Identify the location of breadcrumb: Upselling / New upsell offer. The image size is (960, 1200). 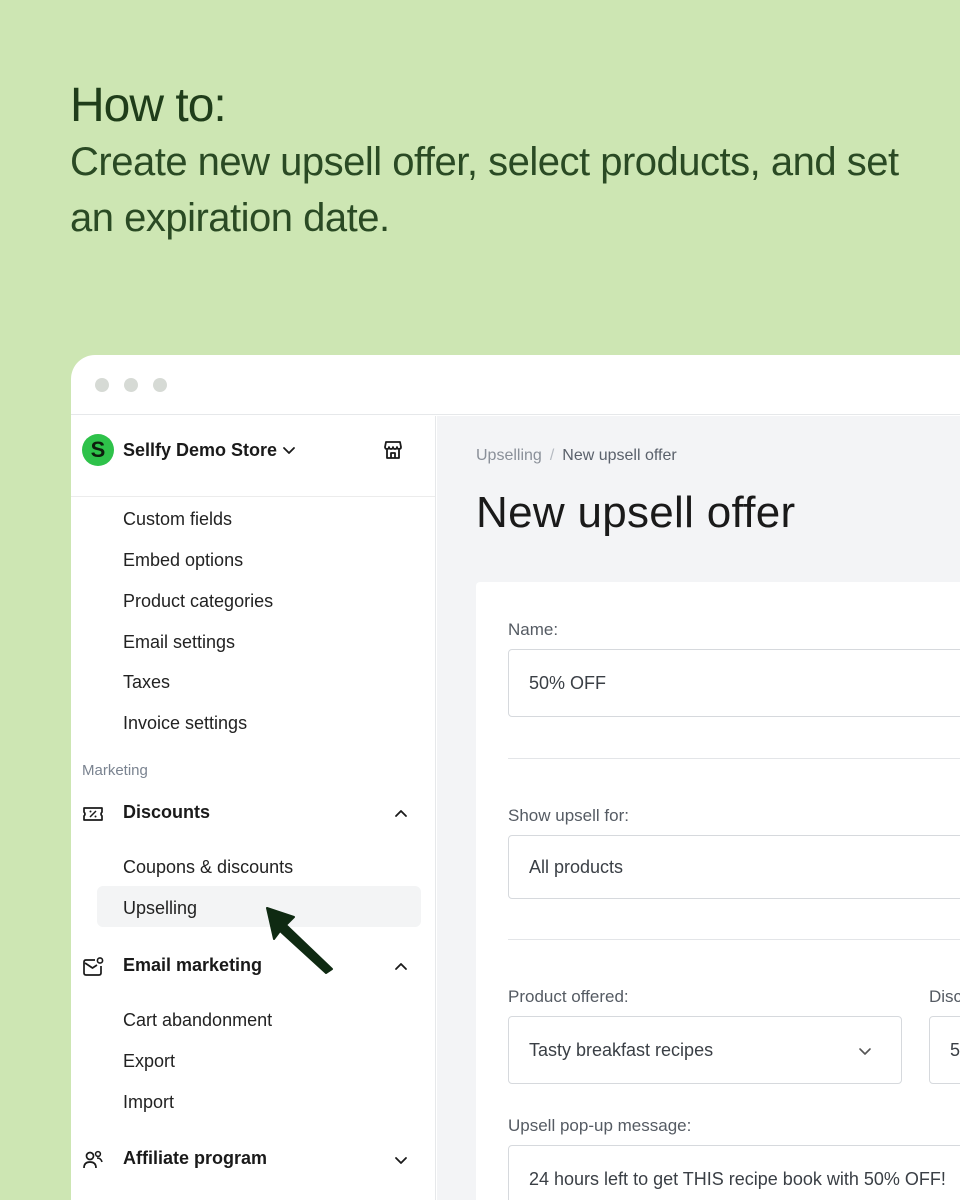
(576, 456).